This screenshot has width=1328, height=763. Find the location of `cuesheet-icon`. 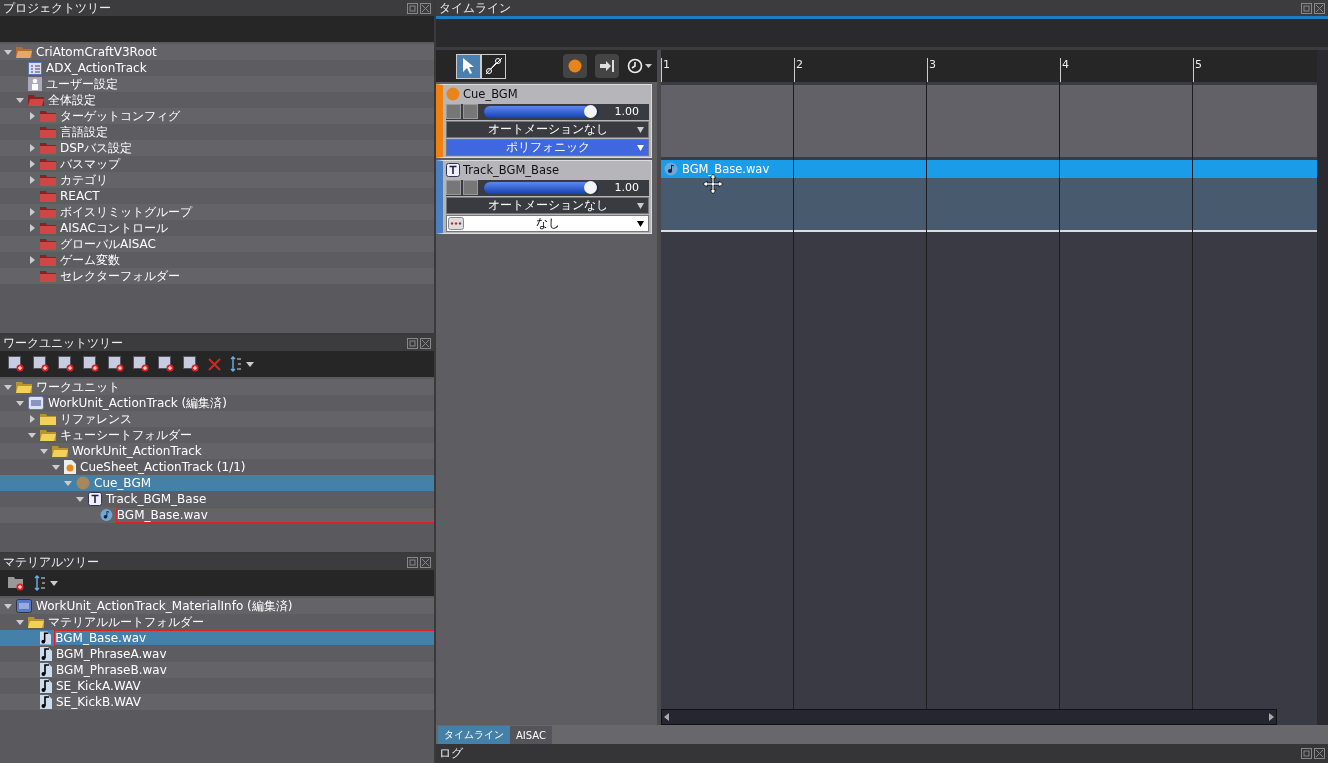

cuesheet-icon is located at coordinates (70, 467).